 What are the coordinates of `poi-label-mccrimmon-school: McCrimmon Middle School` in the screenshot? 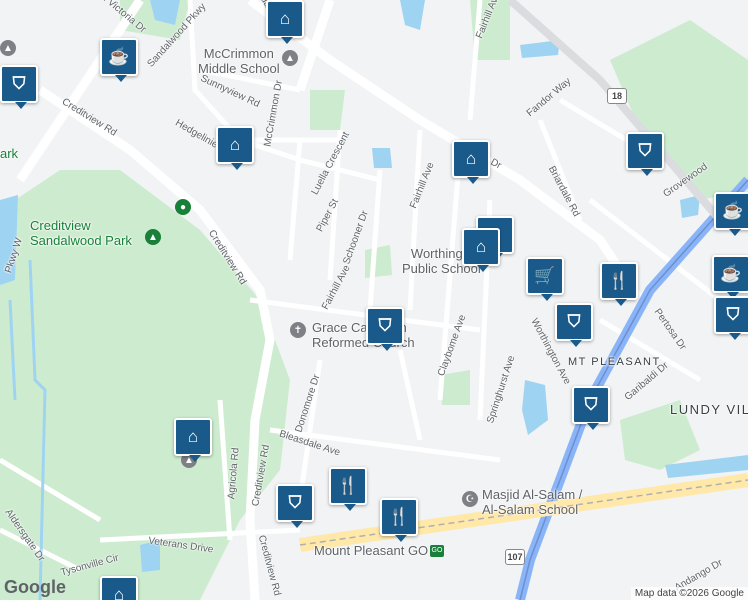 It's located at (239, 61).